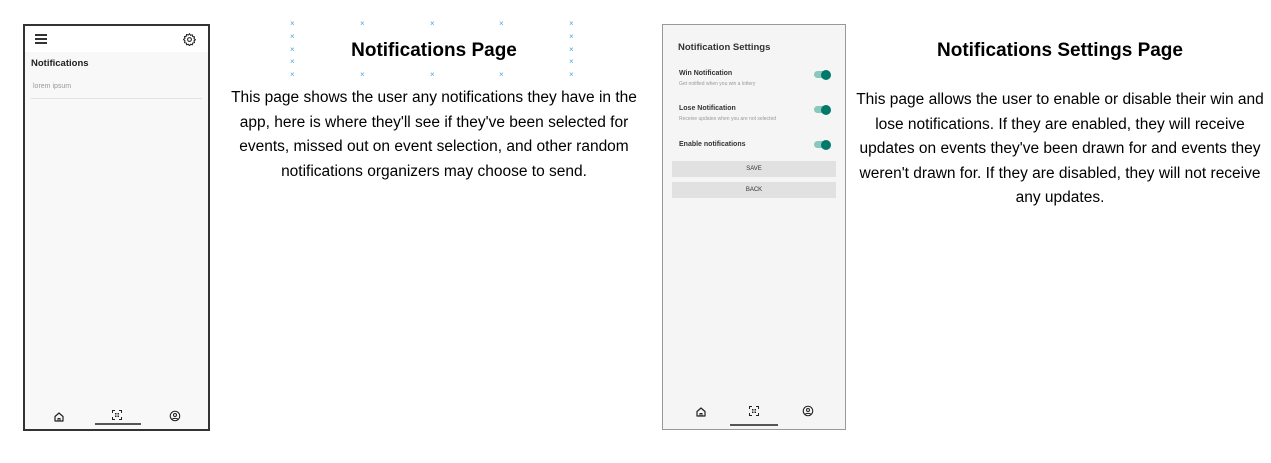 Image resolution: width=1271 pixels, height=463 pixels. Describe the element at coordinates (754, 169) in the screenshot. I see `save-button: SAVE` at that location.